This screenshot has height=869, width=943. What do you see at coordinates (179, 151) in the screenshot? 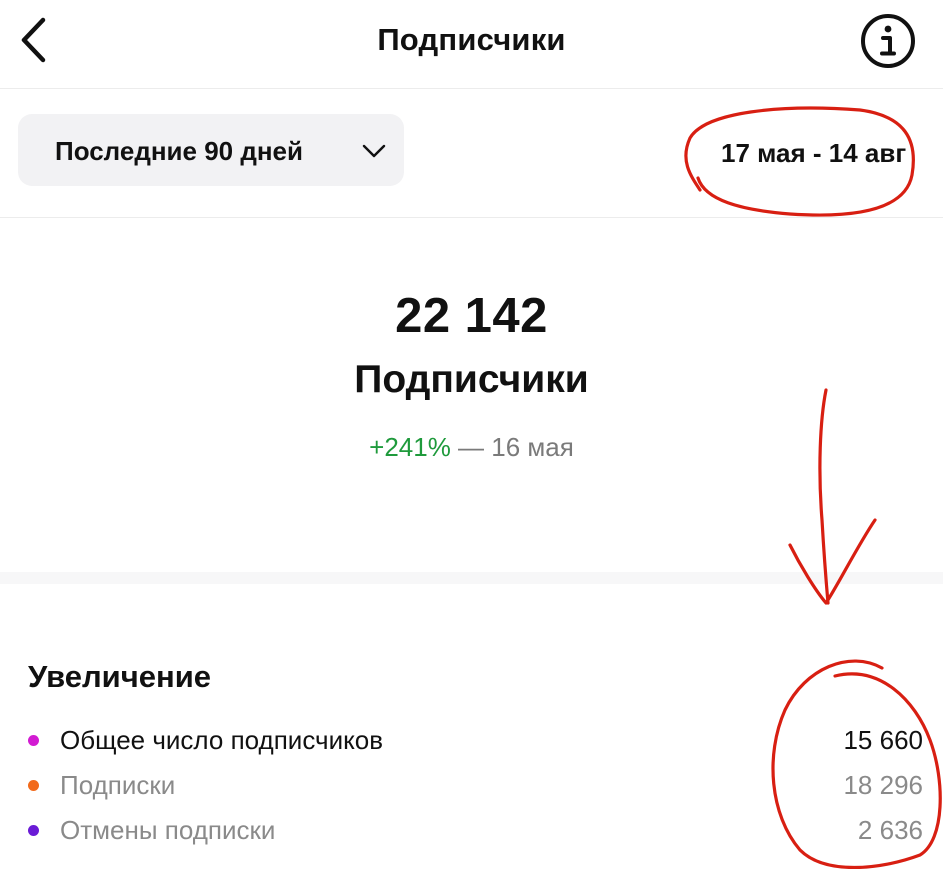
I see `period-dropdown-label: Последние 90 дней` at bounding box center [179, 151].